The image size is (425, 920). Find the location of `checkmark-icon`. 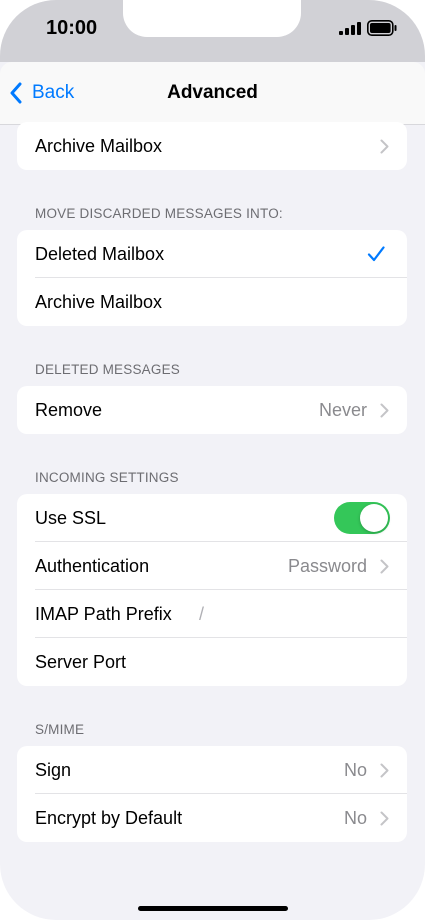

checkmark-icon is located at coordinates (376, 254).